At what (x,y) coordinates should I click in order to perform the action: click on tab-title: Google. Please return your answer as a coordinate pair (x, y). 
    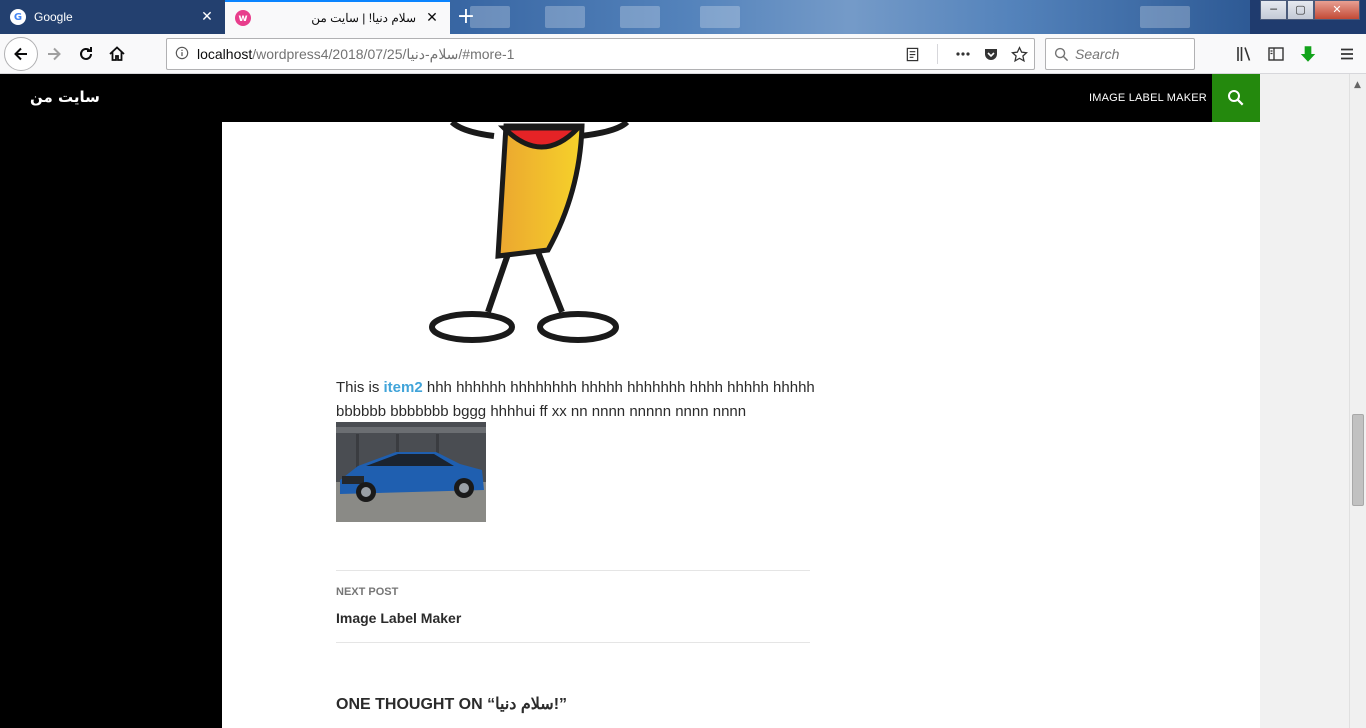
    Looking at the image, I should click on (53, 17).